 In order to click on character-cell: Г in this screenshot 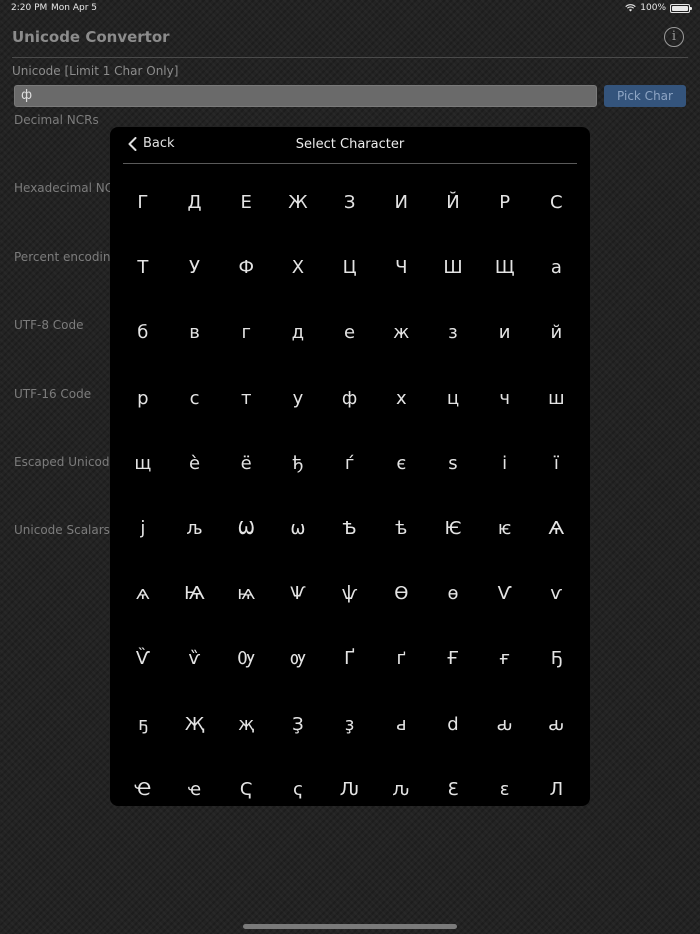, I will do `click(143, 202)`.